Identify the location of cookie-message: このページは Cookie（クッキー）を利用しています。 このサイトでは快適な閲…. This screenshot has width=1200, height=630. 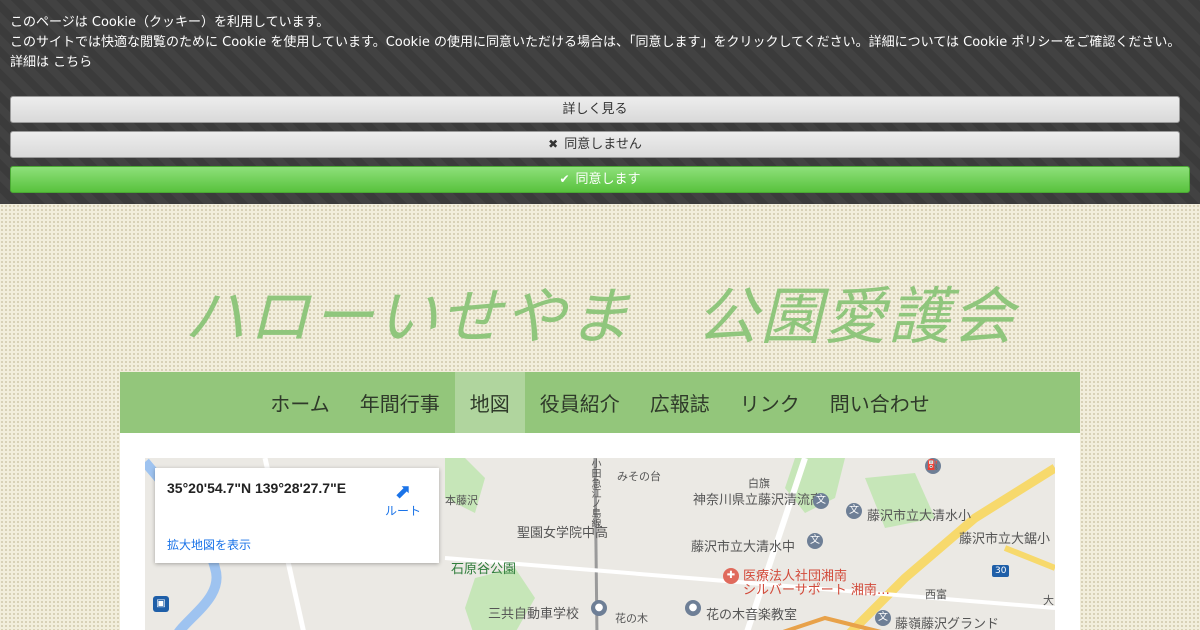
(595, 43).